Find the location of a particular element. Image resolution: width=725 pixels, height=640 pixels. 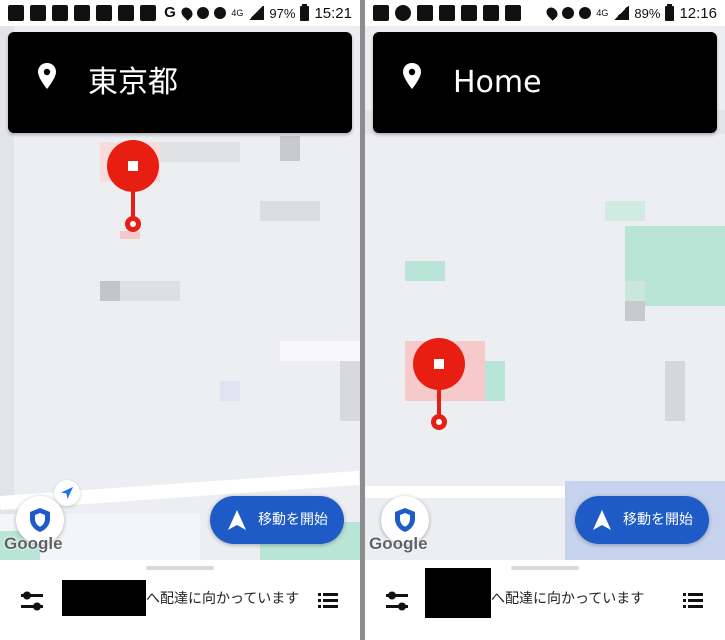

my-location-icon is located at coordinates (67, 493).